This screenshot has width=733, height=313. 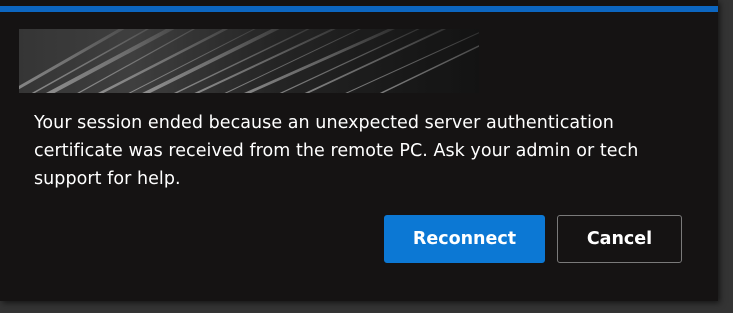 I want to click on accent-bar, so click(x=359, y=9).